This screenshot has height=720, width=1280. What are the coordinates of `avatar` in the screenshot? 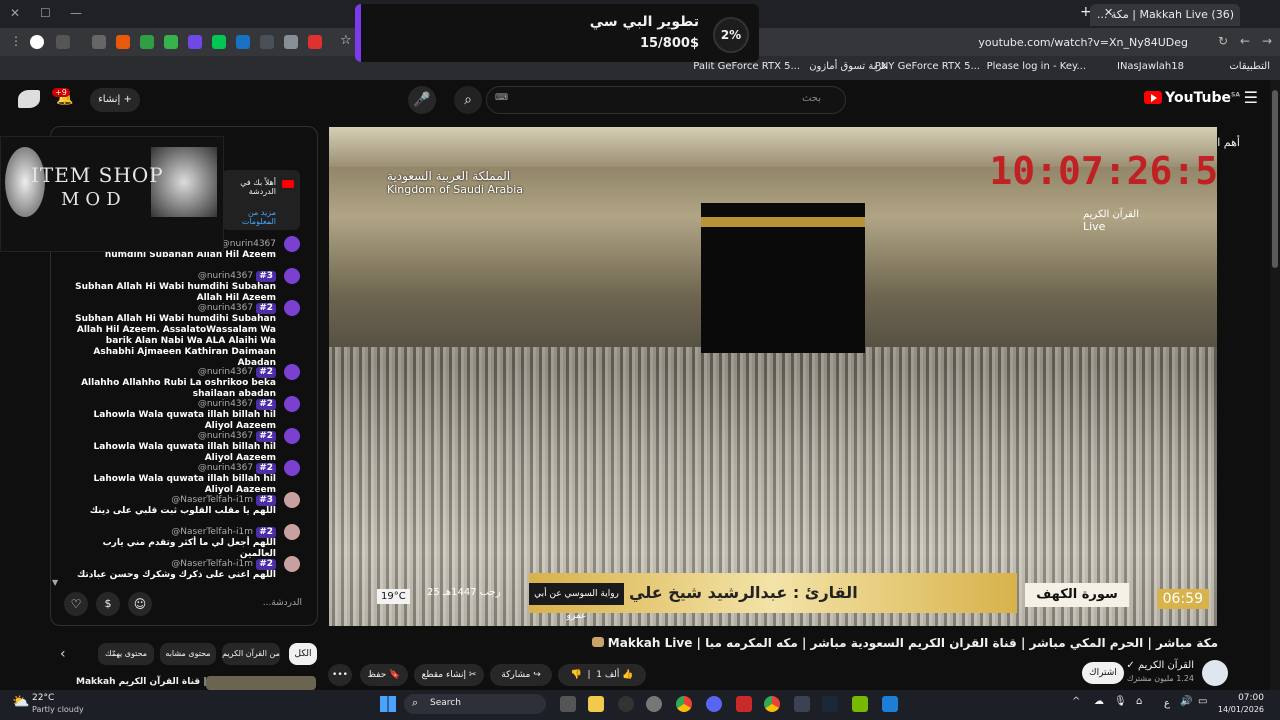 It's located at (29, 99).